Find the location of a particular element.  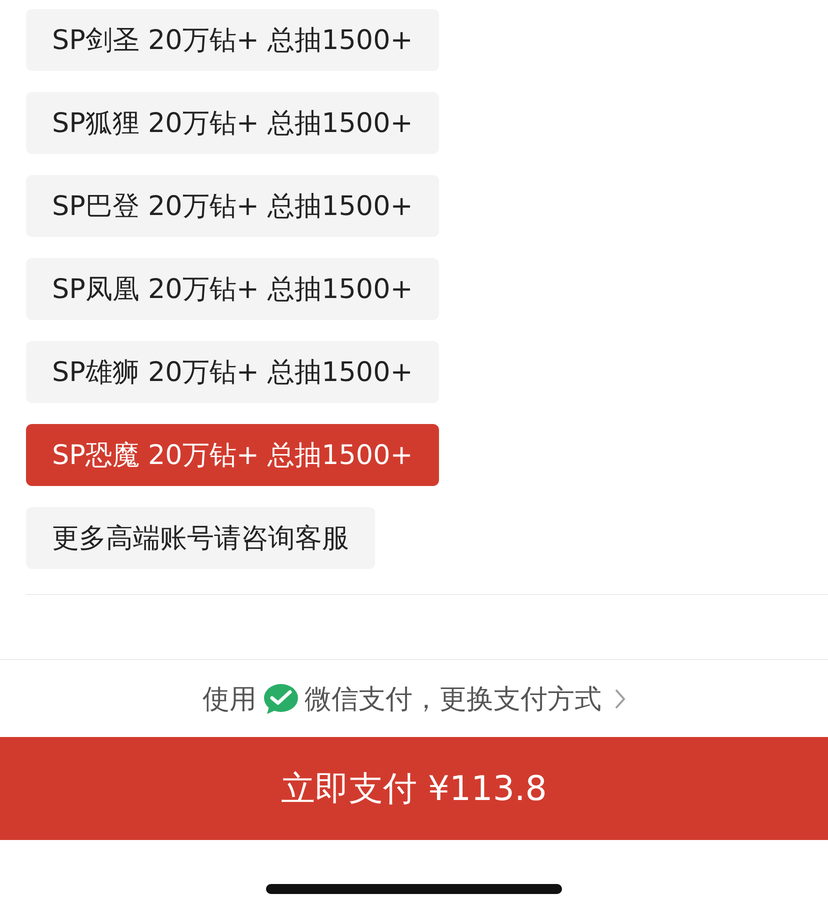

pay-button: 立即支付 ¥113.8 is located at coordinates (414, 788).